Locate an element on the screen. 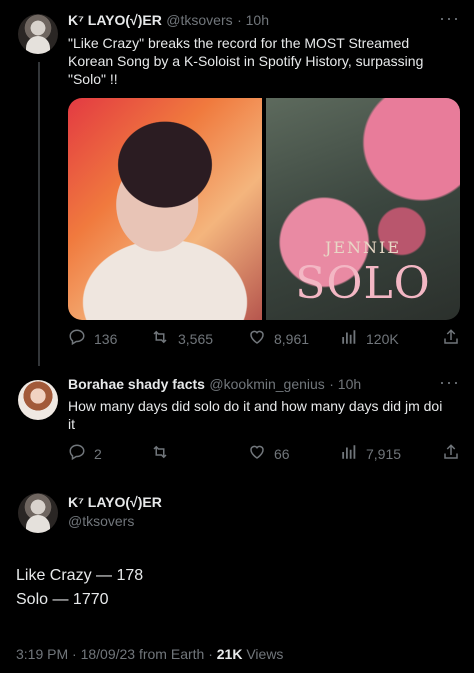 This screenshot has width=474, height=673. like-button: 8,961 is located at coordinates (294, 338).